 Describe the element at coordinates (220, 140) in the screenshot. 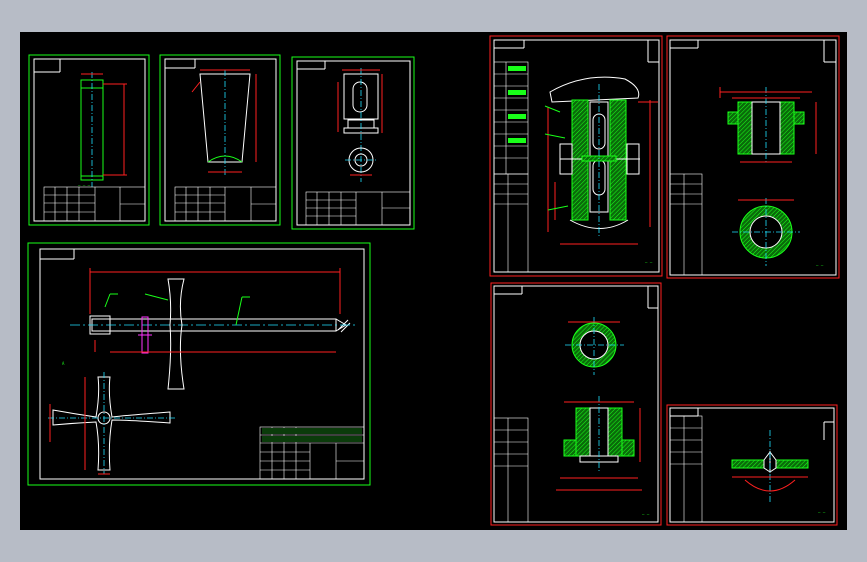

I see `sheet-2-drawing` at that location.